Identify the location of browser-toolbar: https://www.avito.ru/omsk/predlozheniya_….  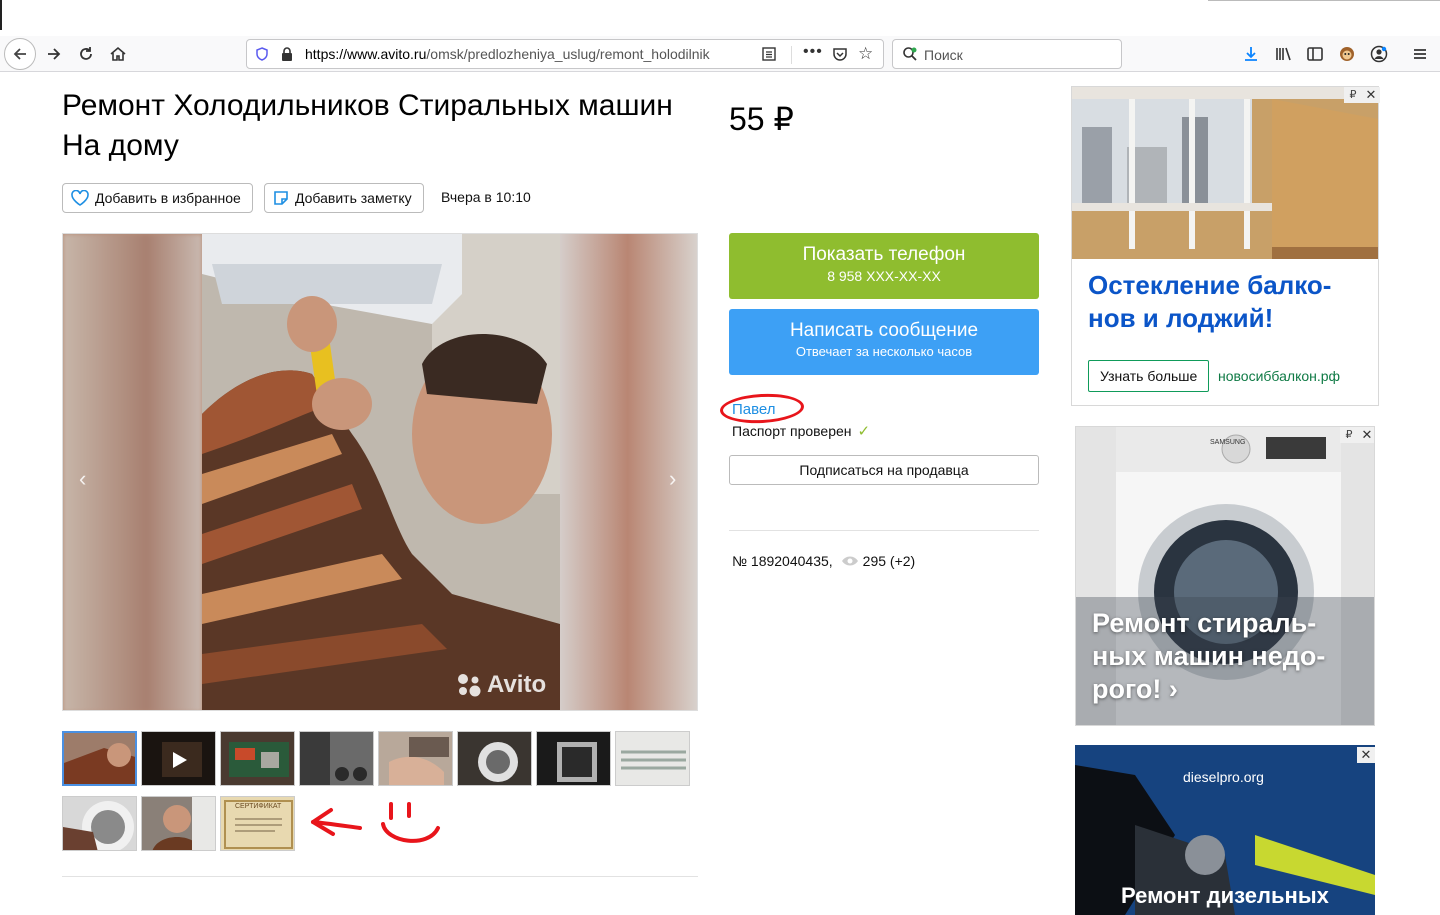
(720, 54).